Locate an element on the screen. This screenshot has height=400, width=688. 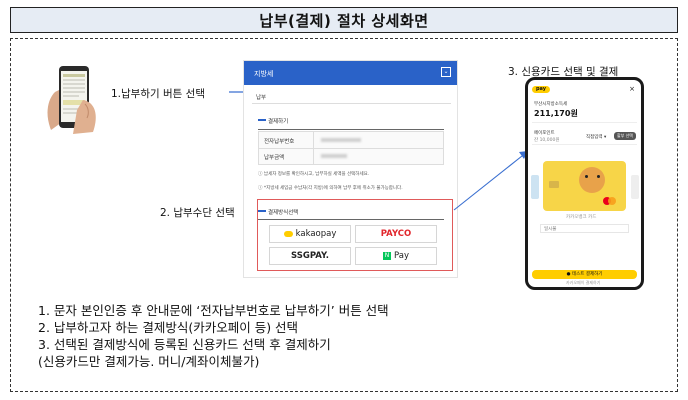
row1-label: 전자납부번호 is located at coordinates (279, 142).